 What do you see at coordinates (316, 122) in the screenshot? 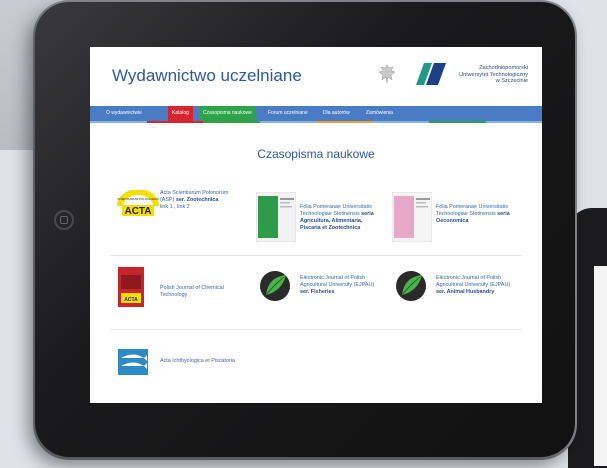
I see `nav-color-stripes` at bounding box center [316, 122].